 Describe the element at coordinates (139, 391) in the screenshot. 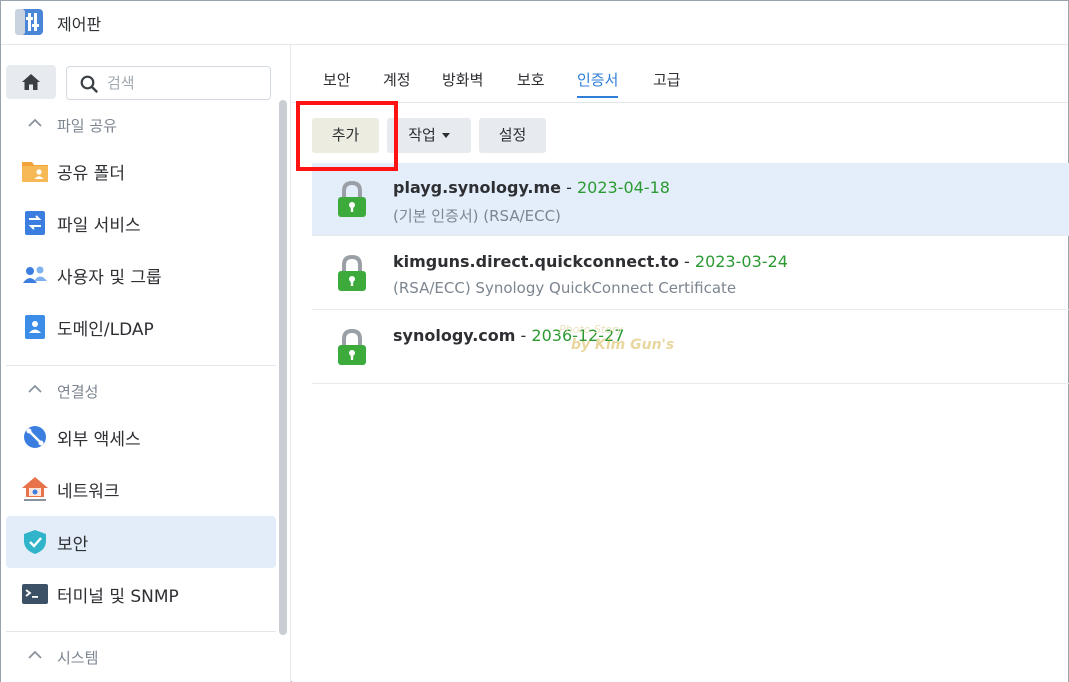

I see `section-header-connectivity: 연결성` at that location.